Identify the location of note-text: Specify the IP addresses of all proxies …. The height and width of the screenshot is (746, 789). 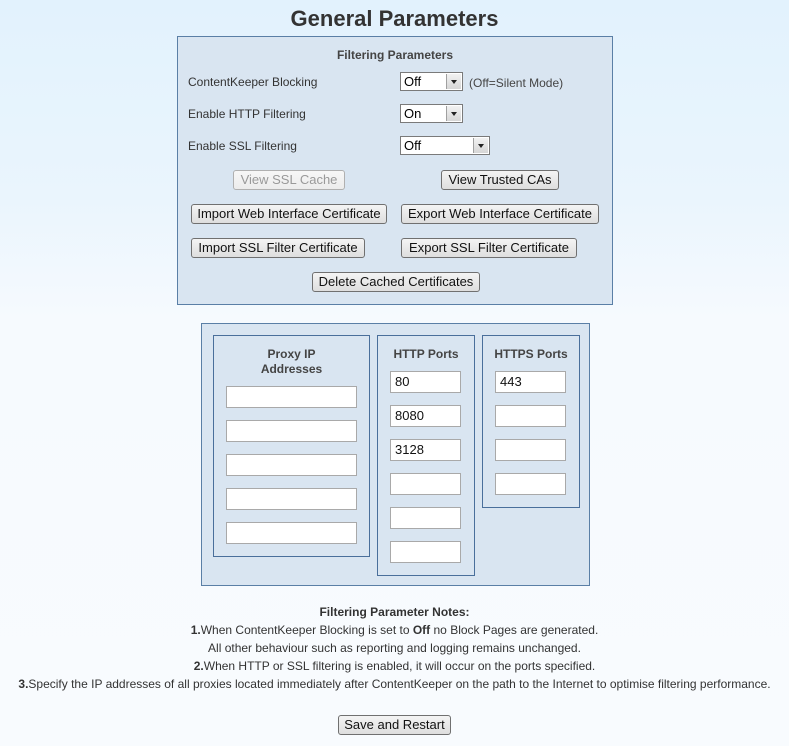
(399, 684).